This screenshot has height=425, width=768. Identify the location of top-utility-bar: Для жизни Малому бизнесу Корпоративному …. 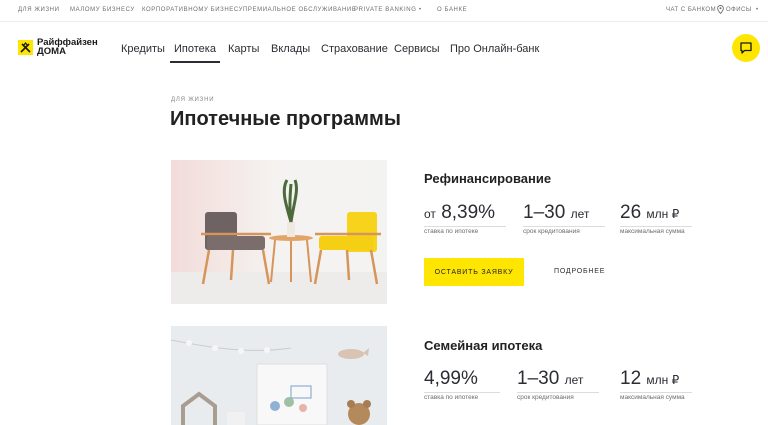
(384, 11).